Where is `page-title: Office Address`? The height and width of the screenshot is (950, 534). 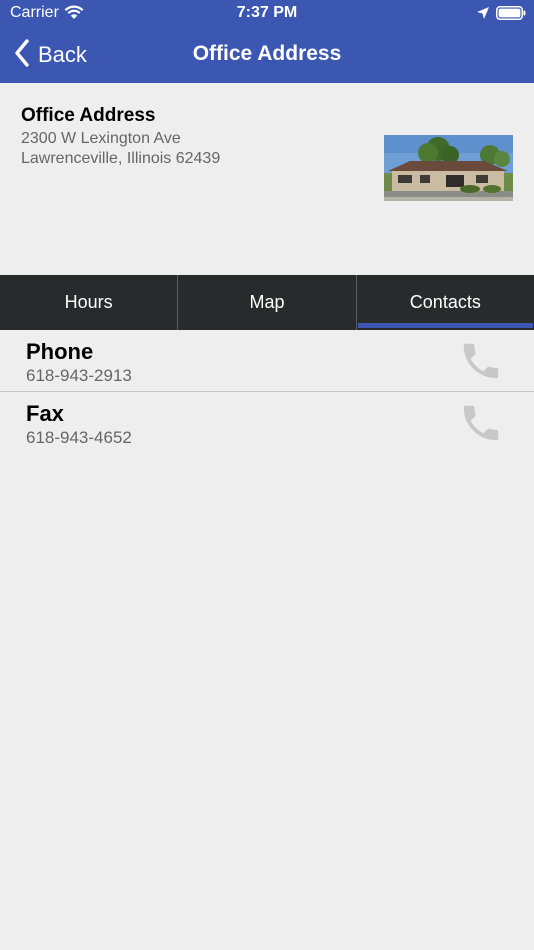 page-title: Office Address is located at coordinates (267, 53).